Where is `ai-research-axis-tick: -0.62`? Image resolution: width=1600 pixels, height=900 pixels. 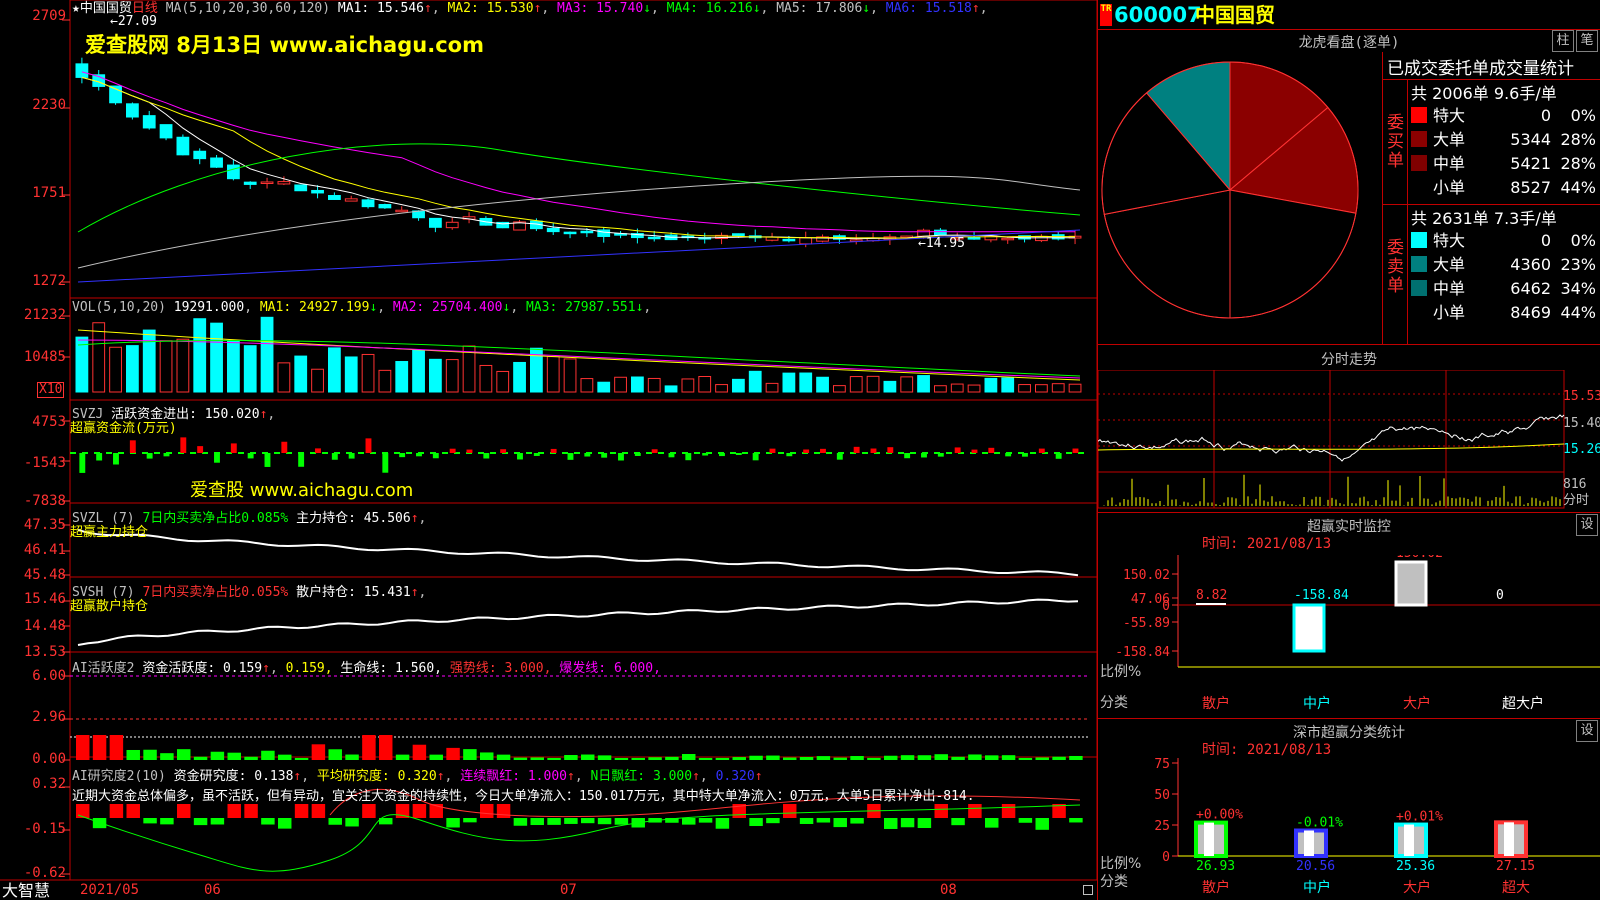
ai-research-axis-tick: -0.62 is located at coordinates (44, 873).